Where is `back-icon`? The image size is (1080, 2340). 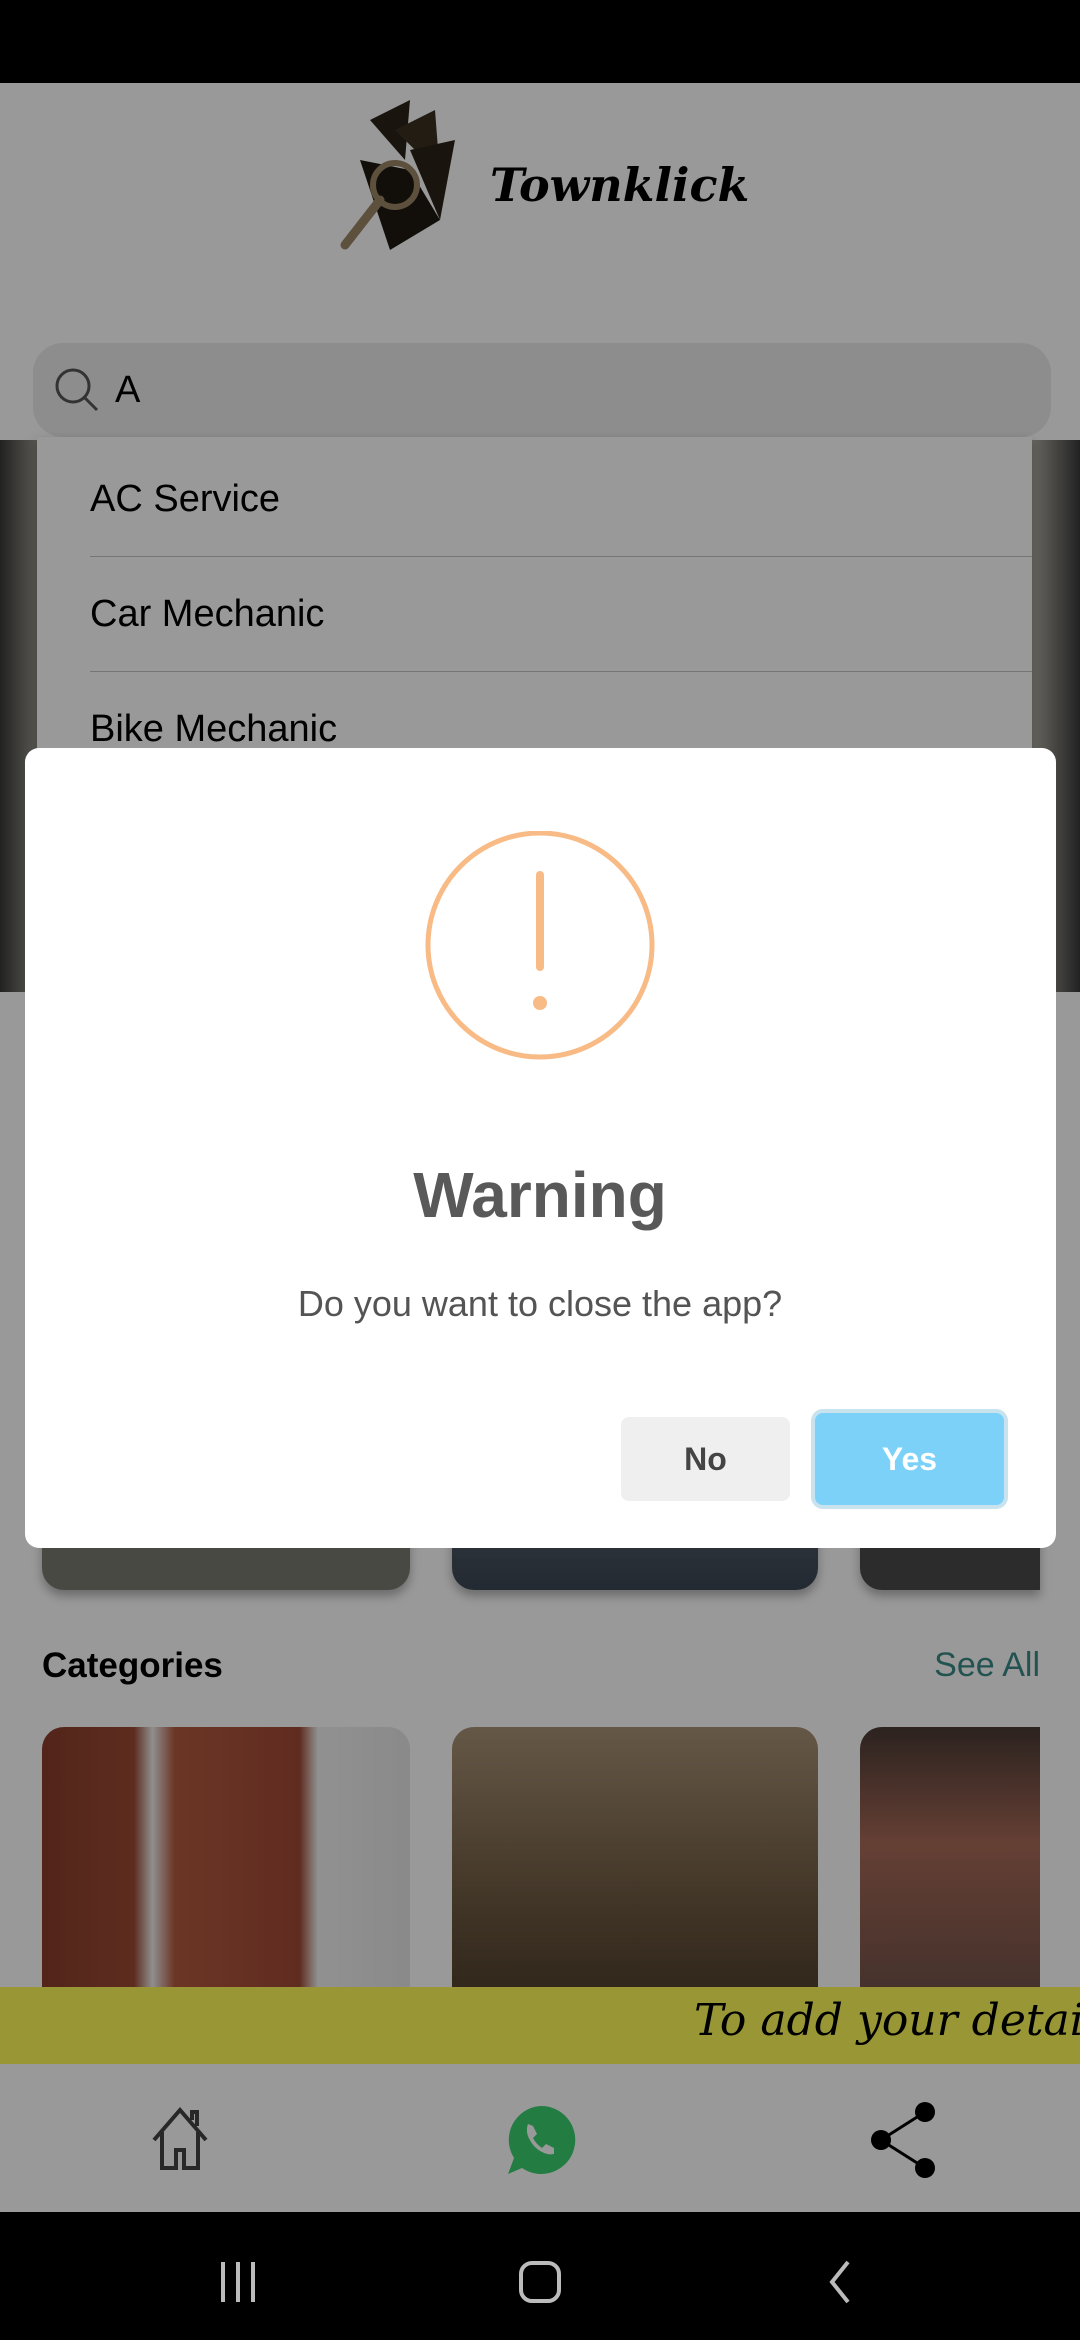
back-icon is located at coordinates (841, 2282).